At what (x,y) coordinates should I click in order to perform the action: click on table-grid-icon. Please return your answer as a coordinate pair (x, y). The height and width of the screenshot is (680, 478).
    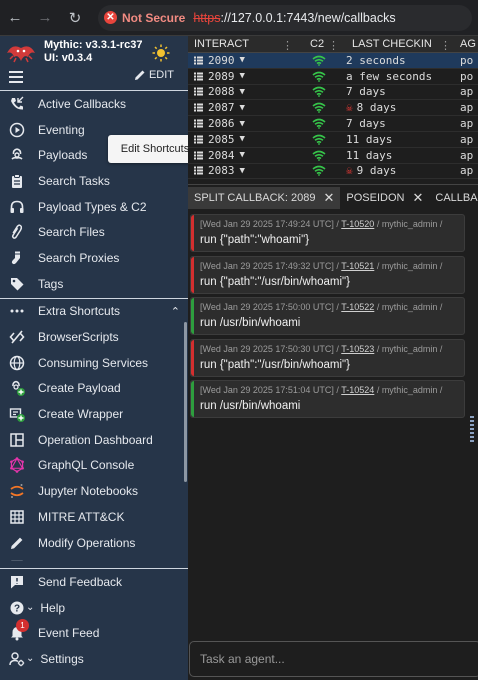
    Looking at the image, I should click on (15, 517).